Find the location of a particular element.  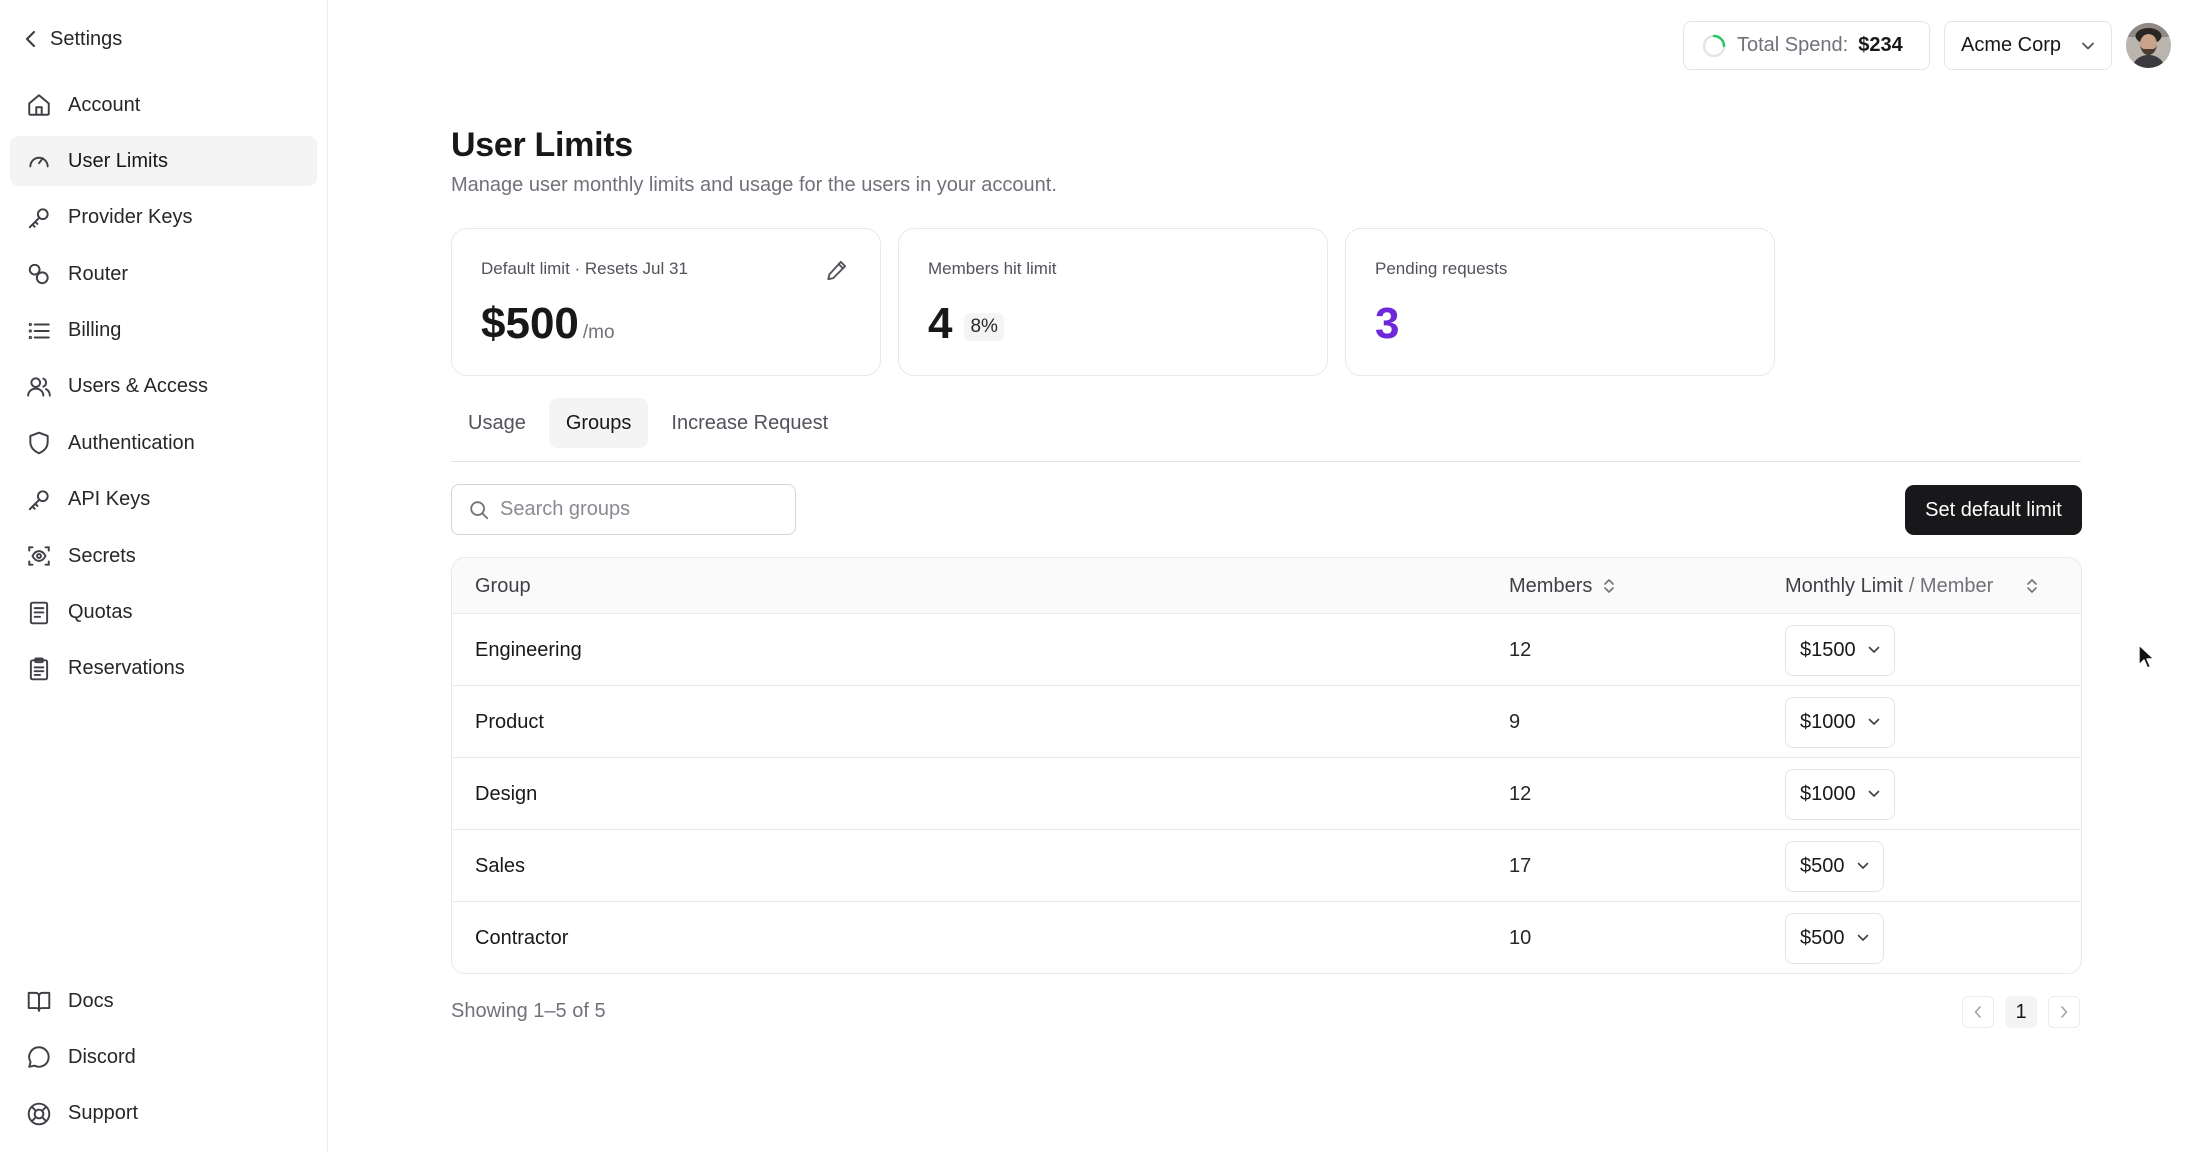

tab-groups: Groups is located at coordinates (598, 423).